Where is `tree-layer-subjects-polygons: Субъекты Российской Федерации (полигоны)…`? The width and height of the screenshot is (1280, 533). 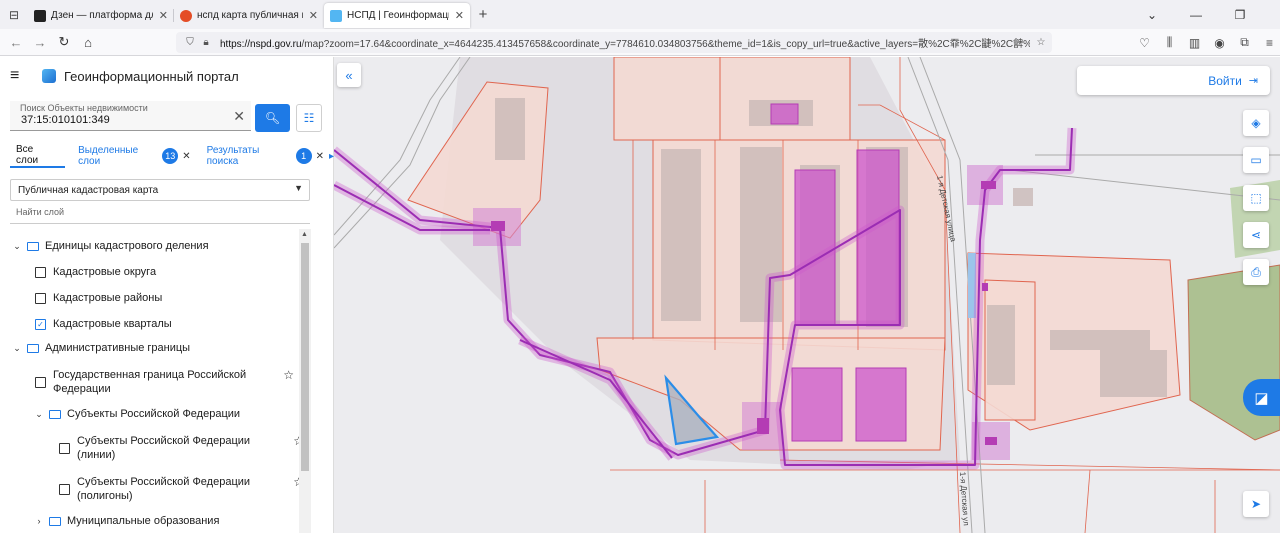
tree-layer-subjects-polygons: Субъекты Российской Федерации (полигоны)… is located at coordinates (181, 489).